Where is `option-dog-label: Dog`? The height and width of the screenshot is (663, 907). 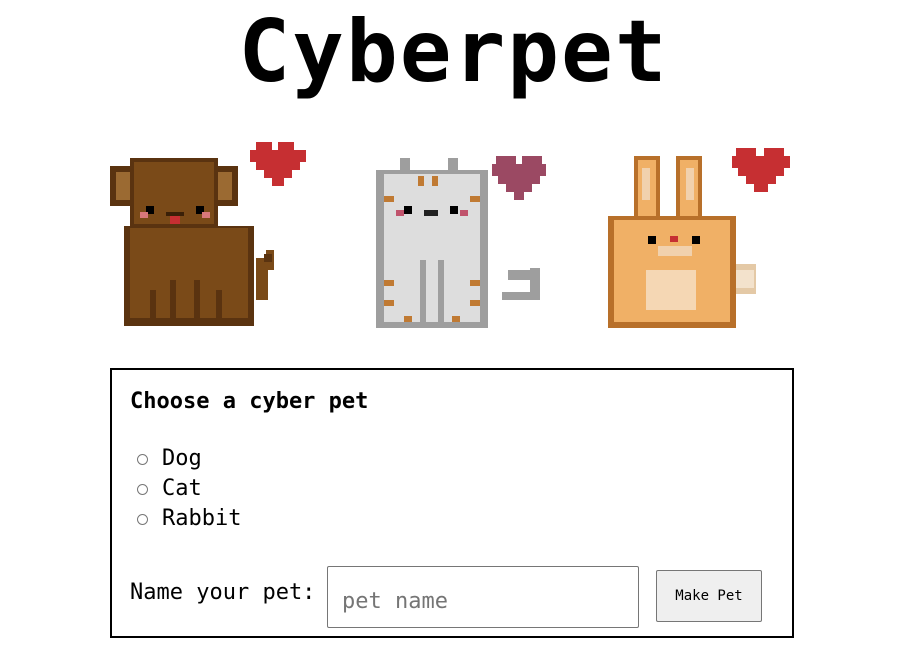
option-dog-label: Dog is located at coordinates (182, 458).